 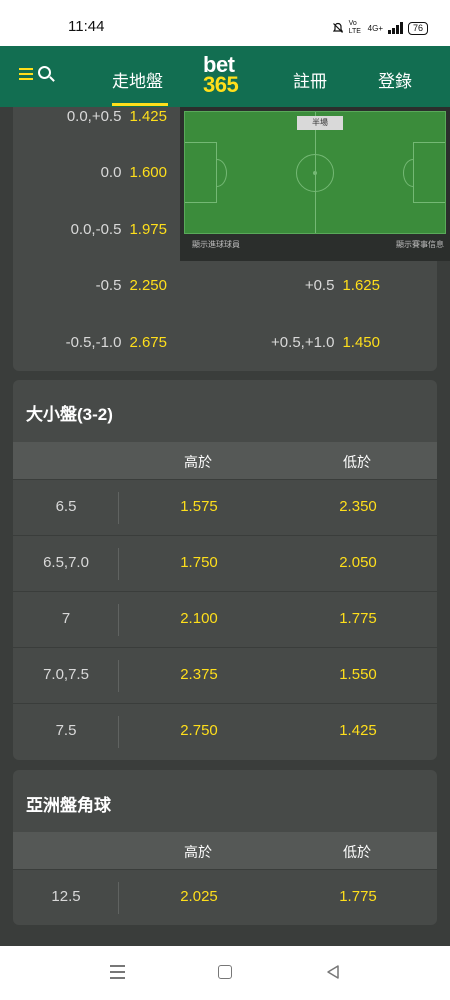 What do you see at coordinates (337, 27) in the screenshot?
I see `mute-bell-icon` at bounding box center [337, 27].